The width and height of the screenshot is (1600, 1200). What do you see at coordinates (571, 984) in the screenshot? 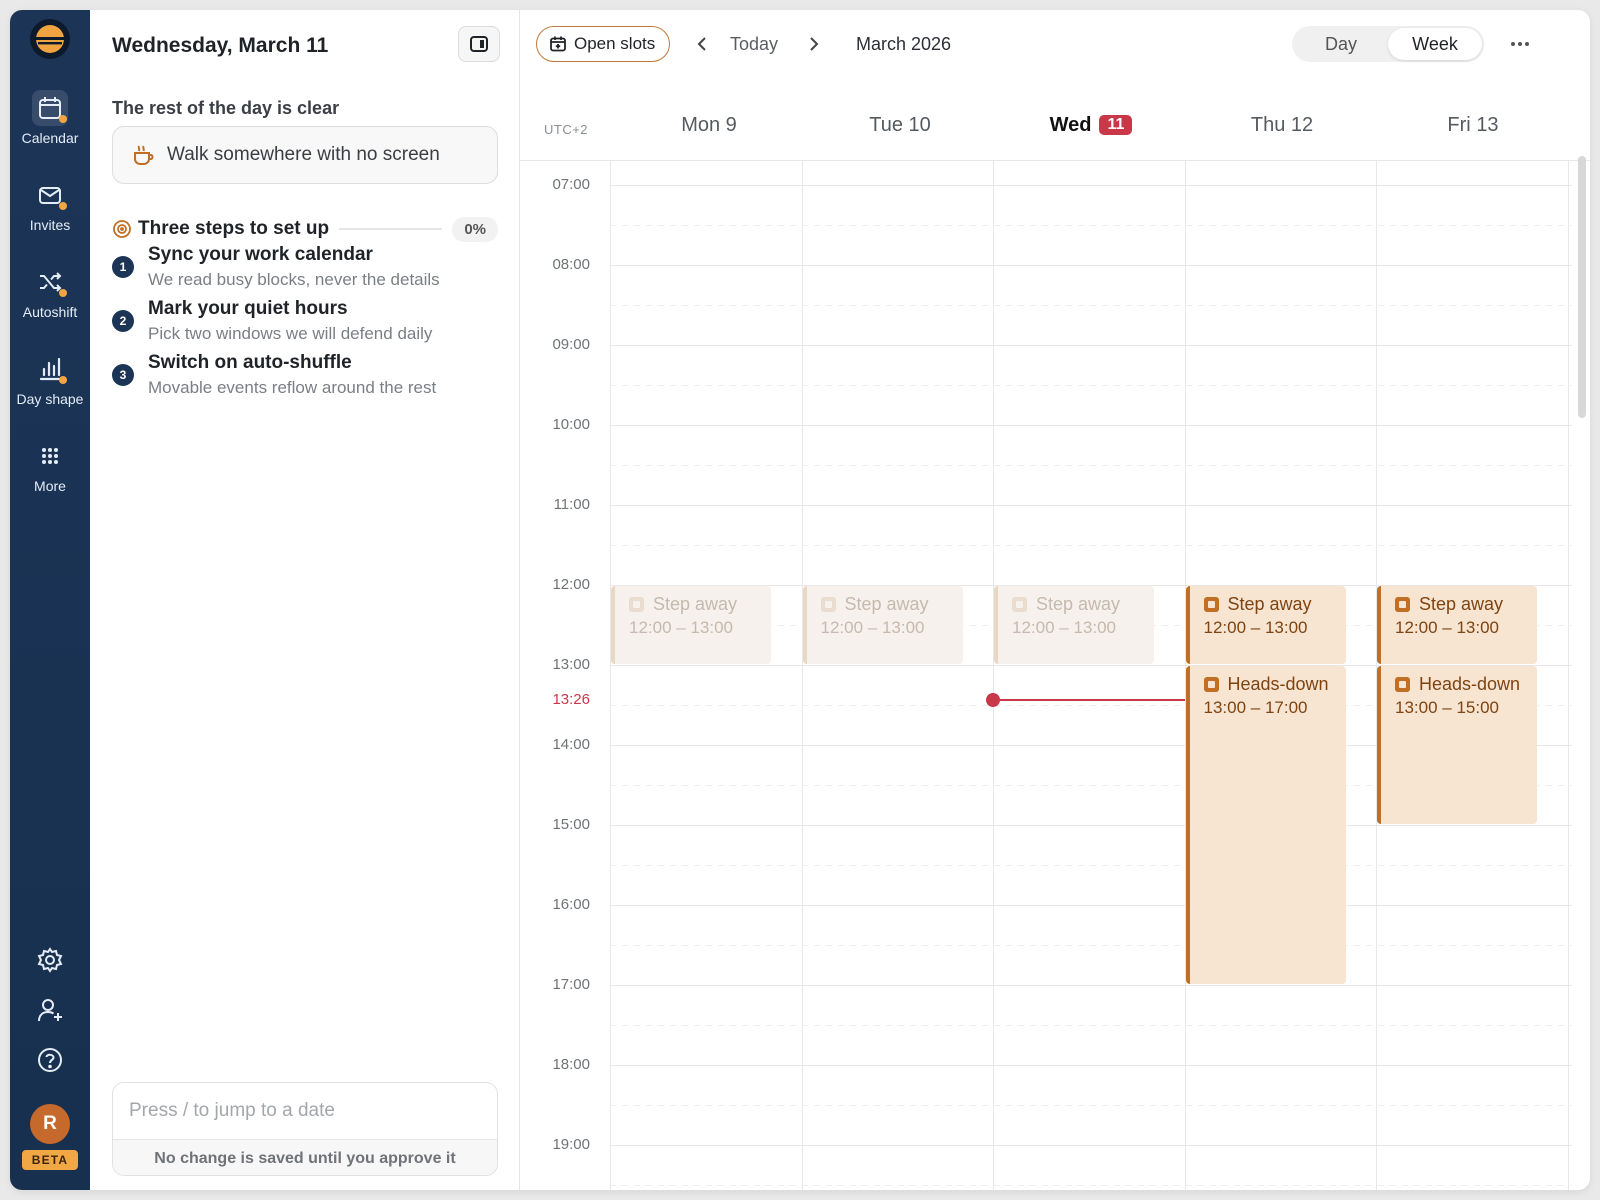
I see `hour-label: 17:00` at bounding box center [571, 984].